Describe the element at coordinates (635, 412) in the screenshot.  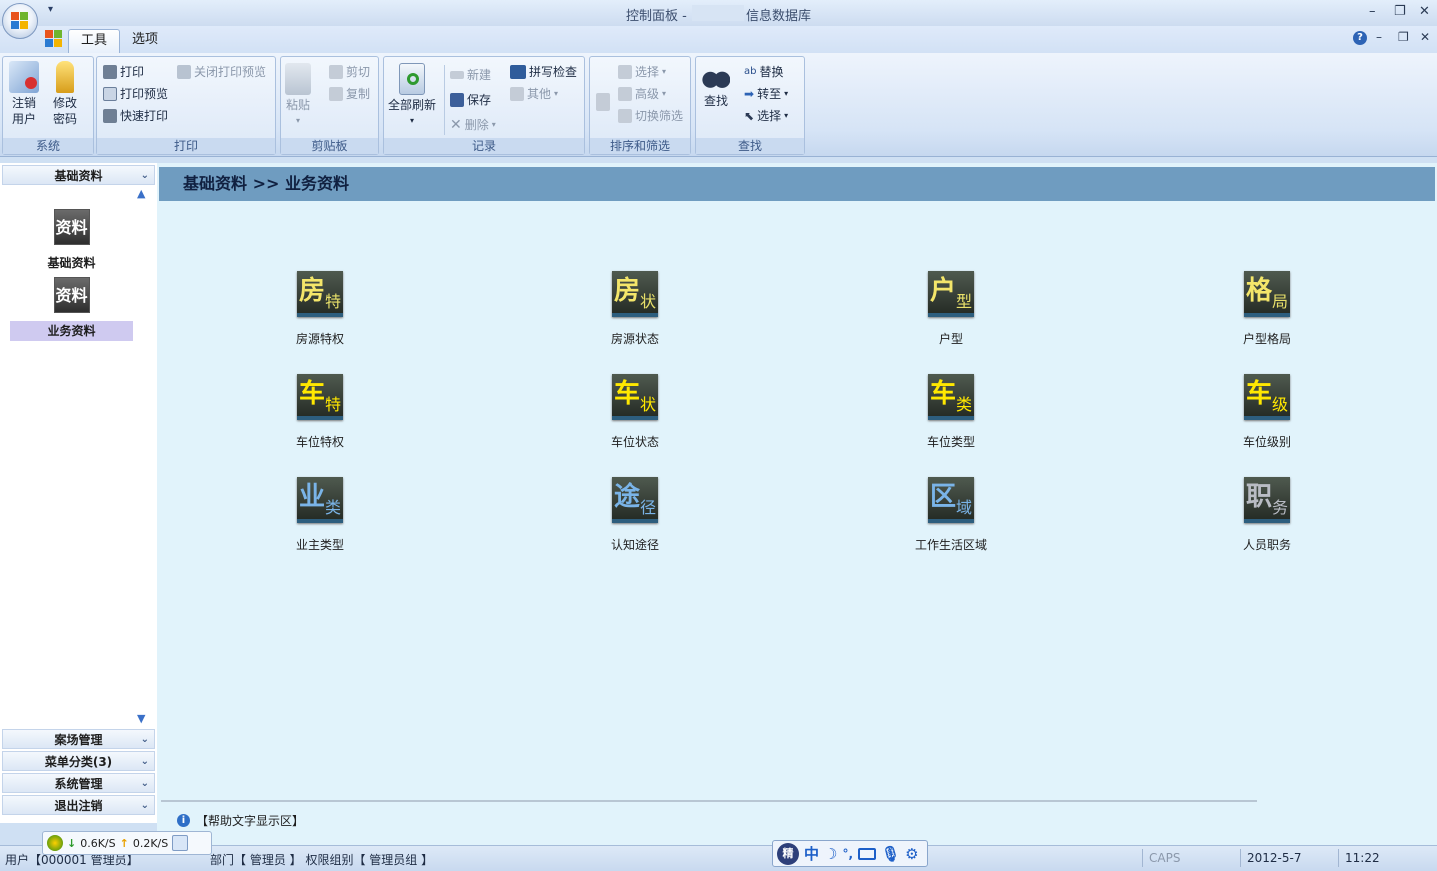
I see `tile-5: 车状车位状态` at that location.